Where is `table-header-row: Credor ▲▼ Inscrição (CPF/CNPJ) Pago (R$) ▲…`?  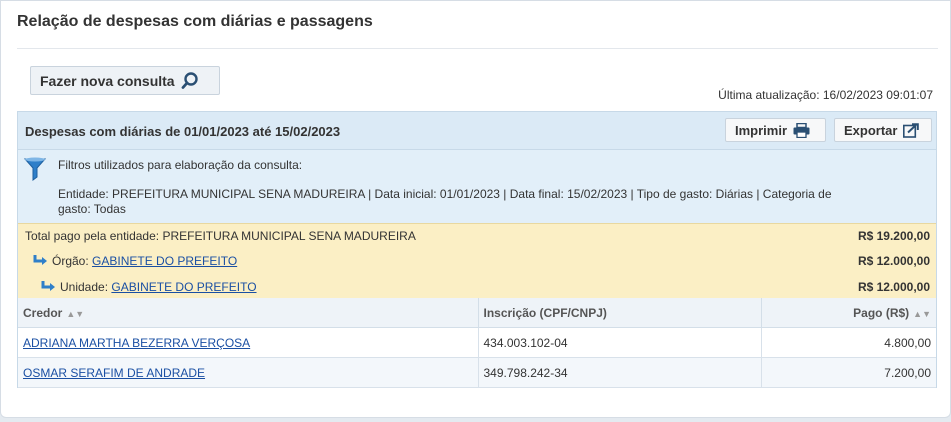
table-header-row: Credor ▲▼ Inscrição (CPF/CNPJ) Pago (R$) ▲… is located at coordinates (477, 313).